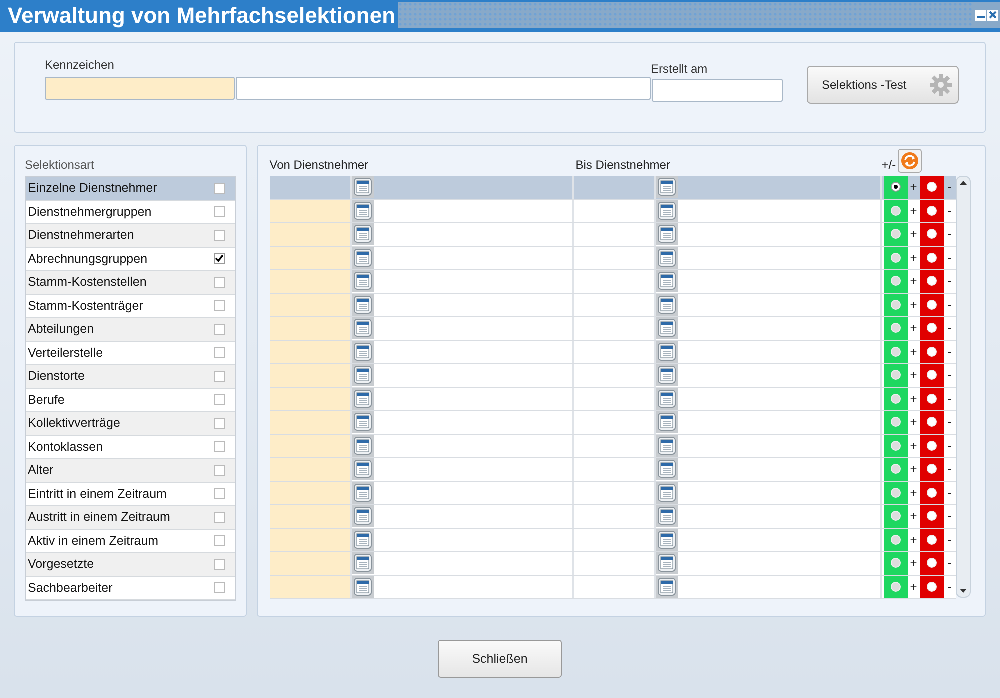  Describe the element at coordinates (130, 330) in the screenshot. I see `list-item: Abteilungen` at that location.